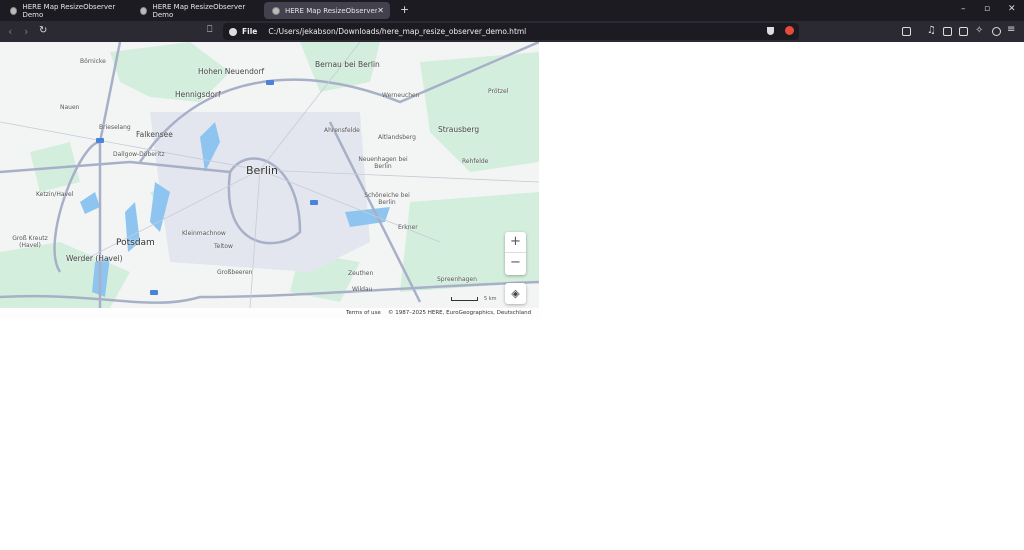 Image resolution: width=1024 pixels, height=550 pixels. Describe the element at coordinates (10, 31) in the screenshot. I see `back-button: ‹` at that location.